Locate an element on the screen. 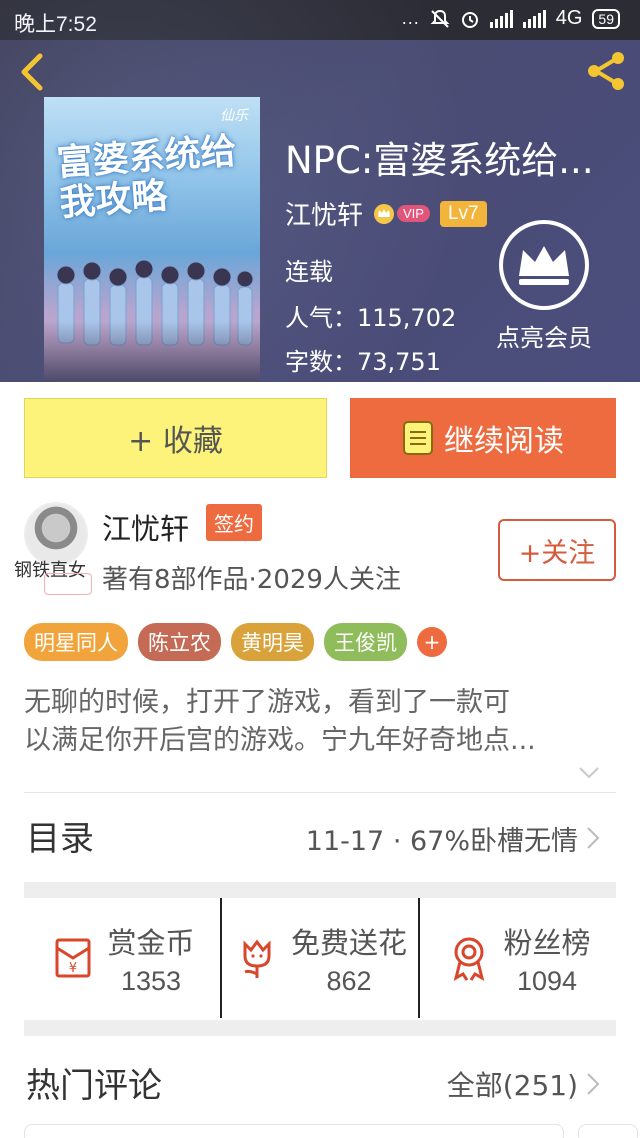 This screenshot has height=1138, width=640. description-line: 无聊的时候，打开了游戏，看到了一款可 is located at coordinates (267, 702).